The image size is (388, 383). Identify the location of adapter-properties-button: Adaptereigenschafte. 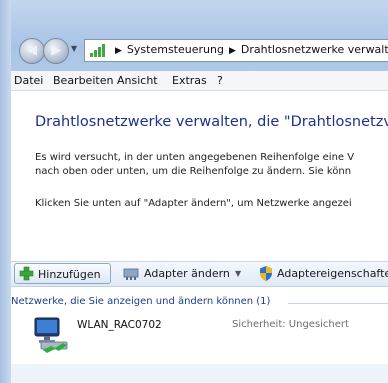
(322, 273).